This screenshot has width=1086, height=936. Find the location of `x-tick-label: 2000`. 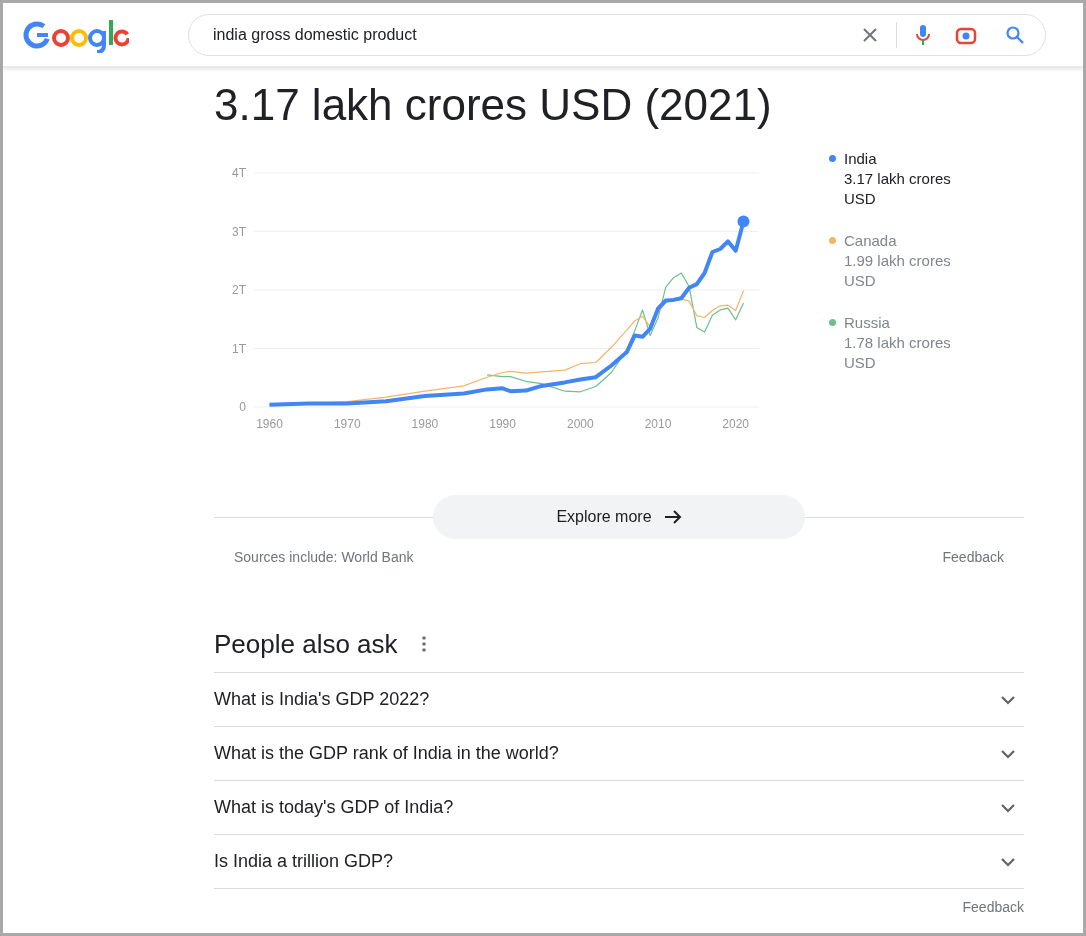

x-tick-label: 2000 is located at coordinates (580, 424).